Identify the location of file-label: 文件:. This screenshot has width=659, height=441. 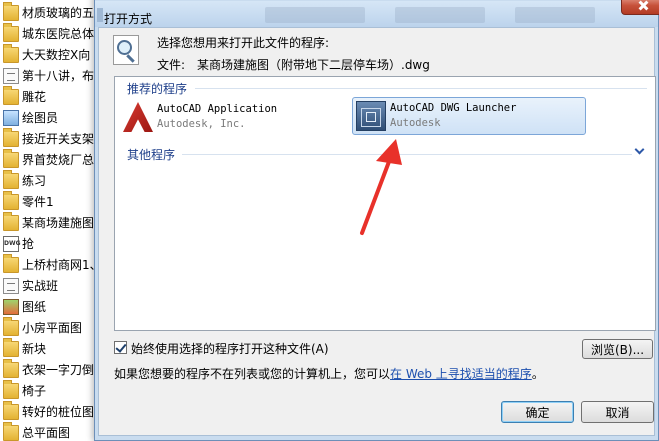
(171, 65).